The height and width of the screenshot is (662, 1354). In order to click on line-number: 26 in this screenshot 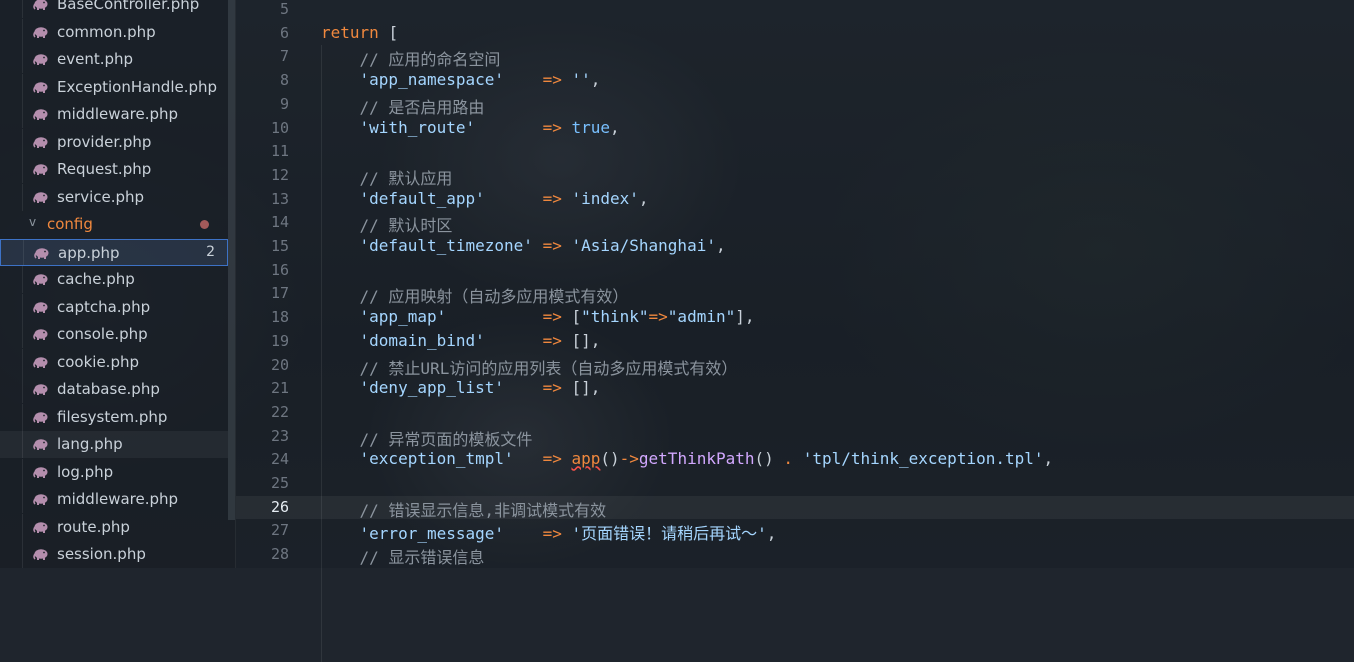, I will do `click(279, 506)`.